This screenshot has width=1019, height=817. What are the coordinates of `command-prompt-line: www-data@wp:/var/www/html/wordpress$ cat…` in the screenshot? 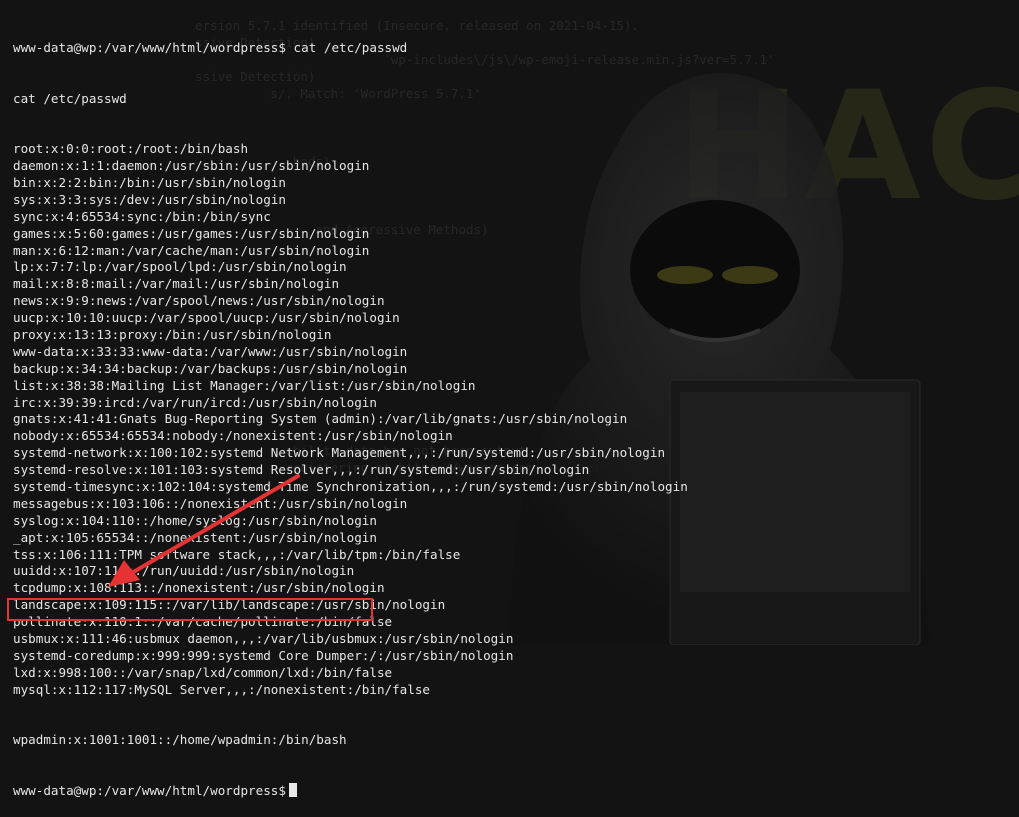 It's located at (210, 47).